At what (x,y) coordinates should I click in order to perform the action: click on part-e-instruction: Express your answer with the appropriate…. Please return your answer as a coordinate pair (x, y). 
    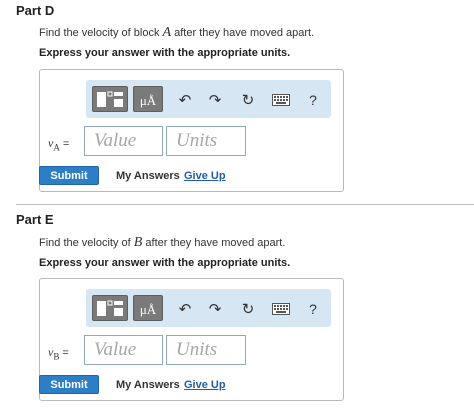
    Looking at the image, I should click on (165, 263).